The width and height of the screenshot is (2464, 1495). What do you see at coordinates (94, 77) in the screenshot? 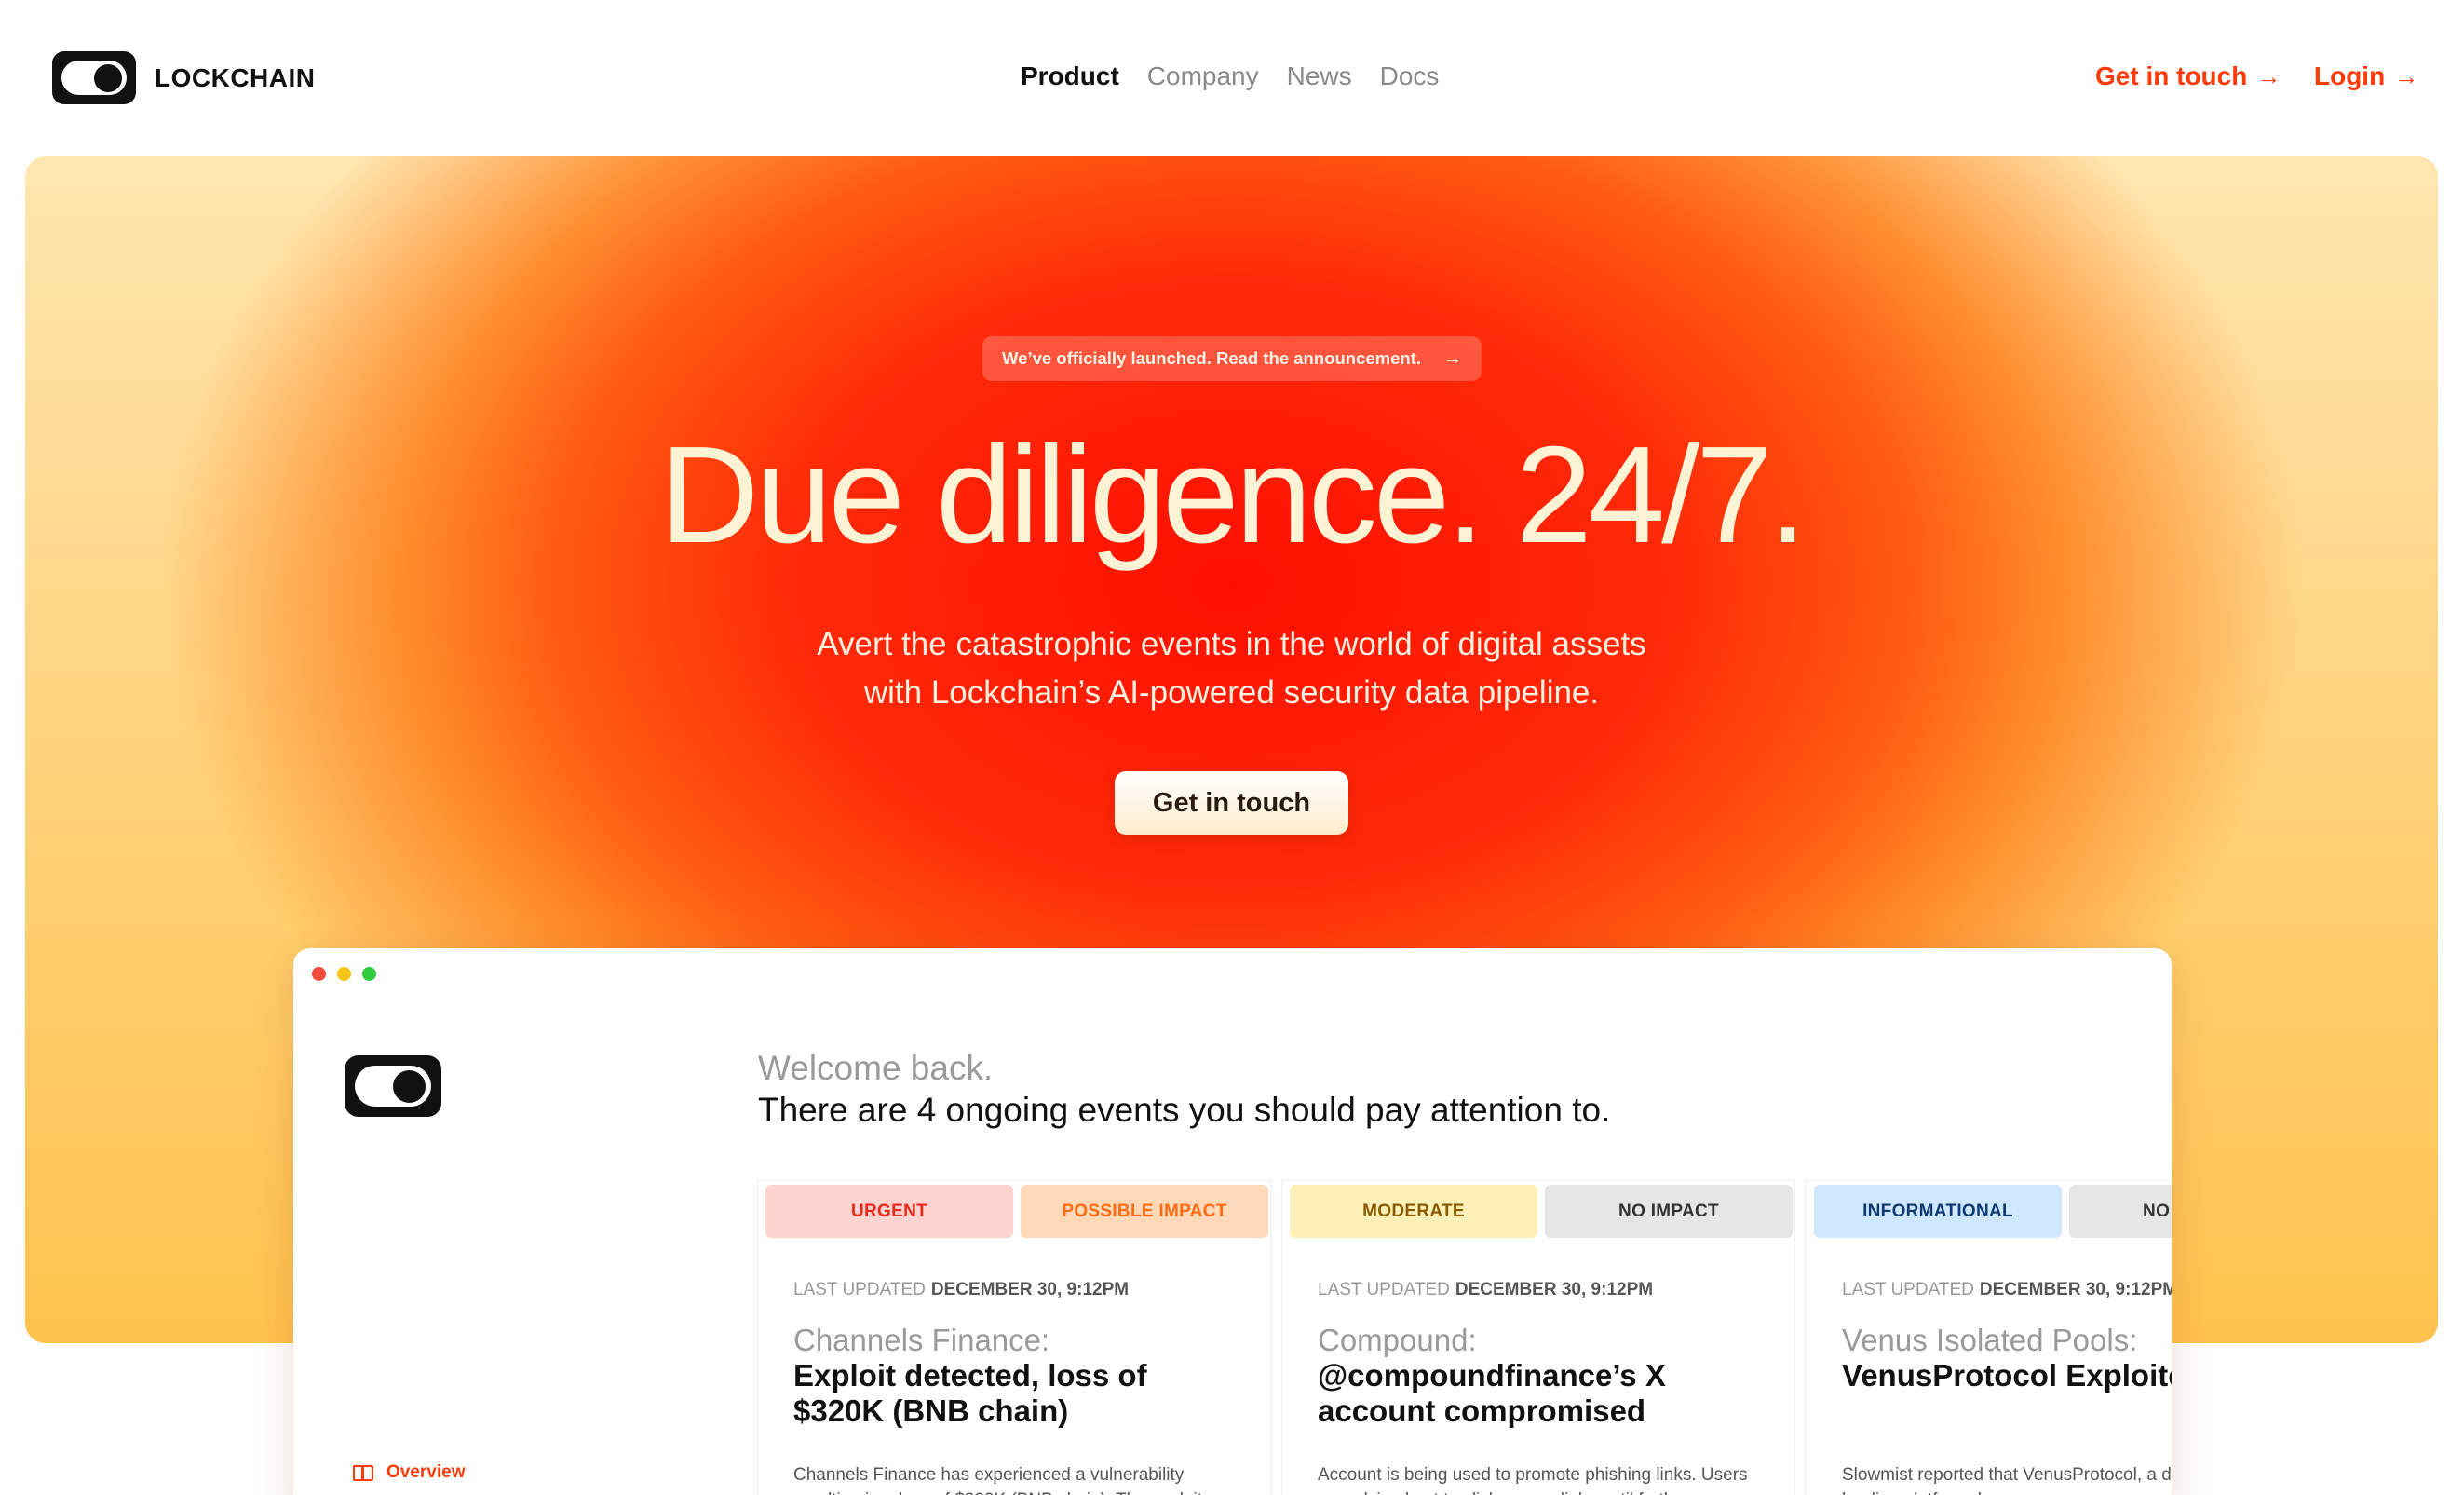
I see `toggle-logo-icon` at bounding box center [94, 77].